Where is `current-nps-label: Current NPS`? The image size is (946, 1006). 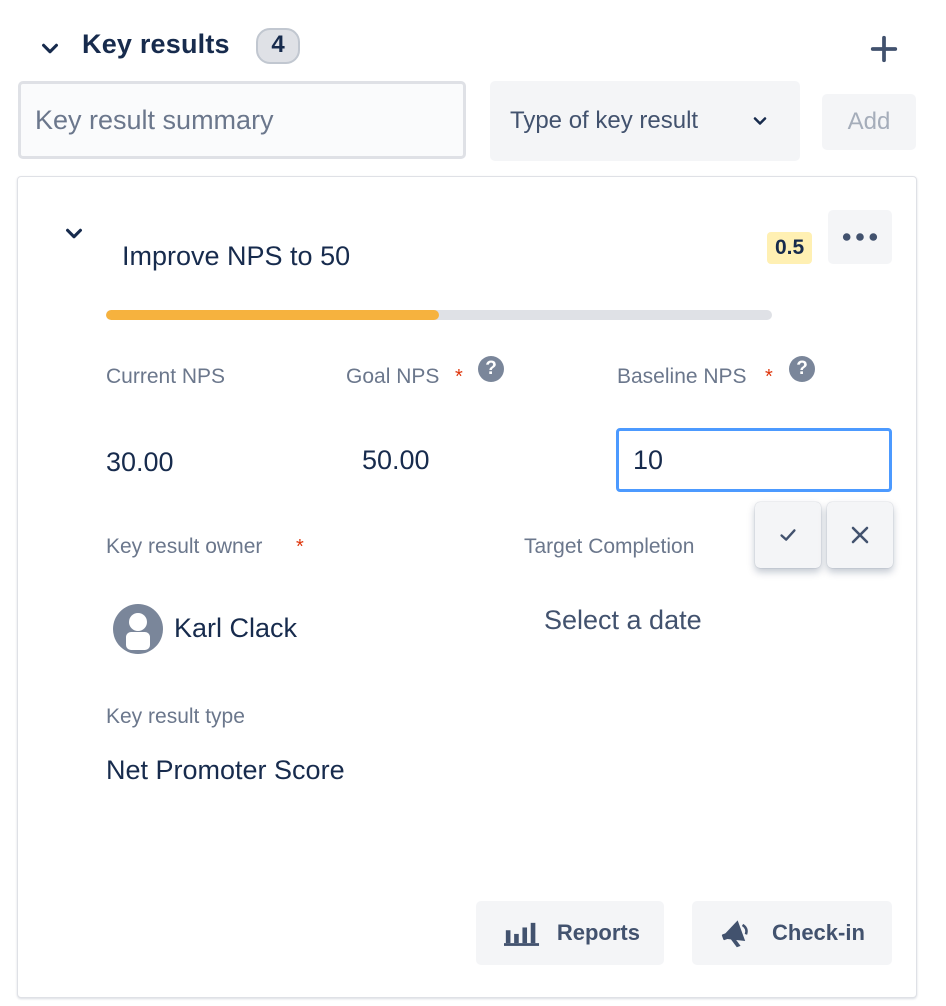
current-nps-label: Current NPS is located at coordinates (166, 376).